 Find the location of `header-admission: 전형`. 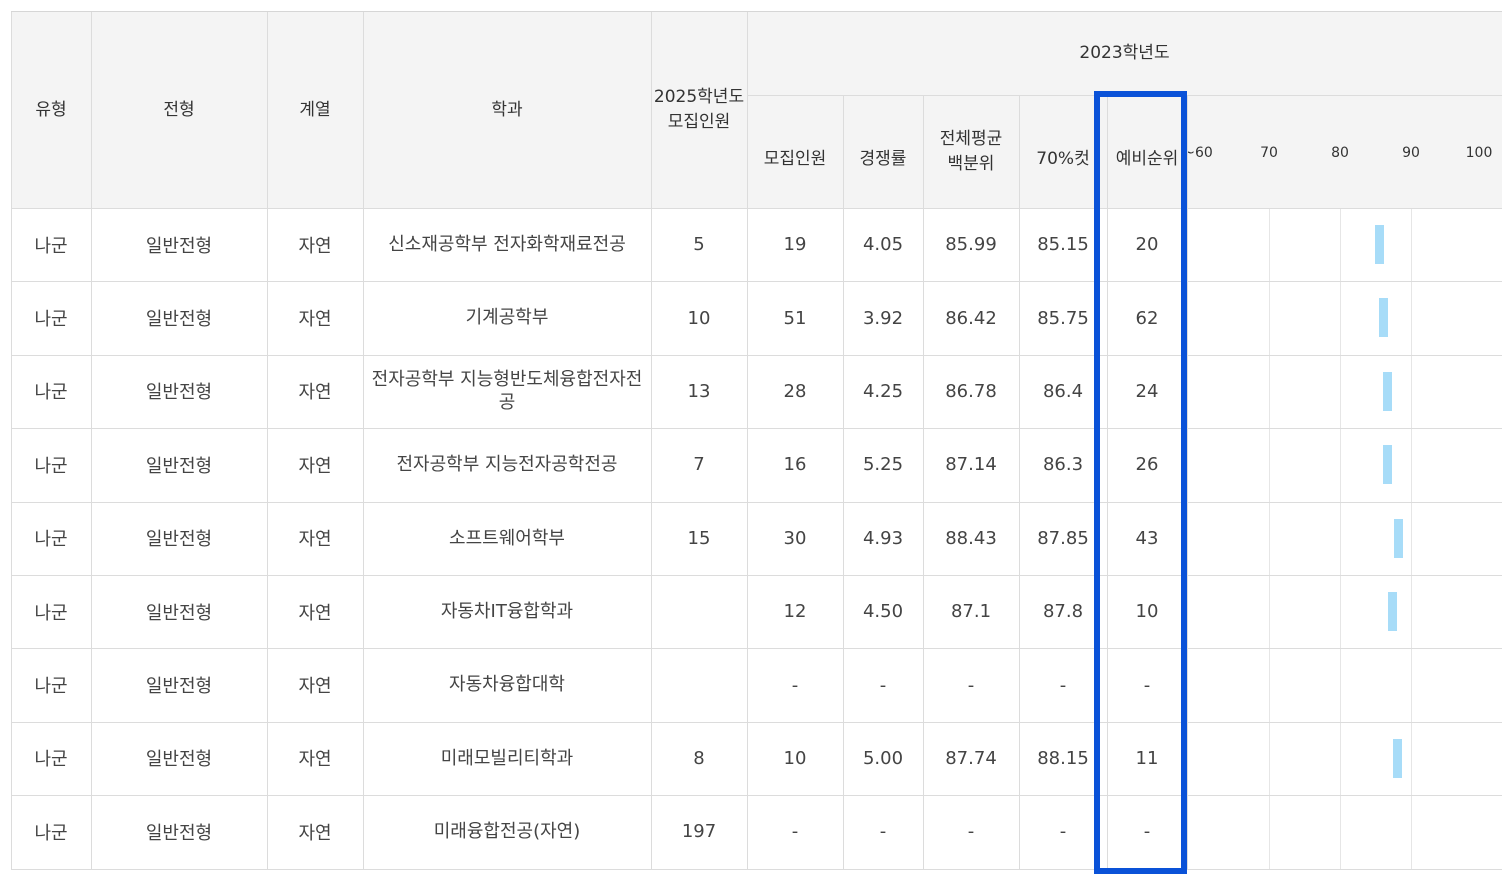

header-admission: 전형 is located at coordinates (179, 110).